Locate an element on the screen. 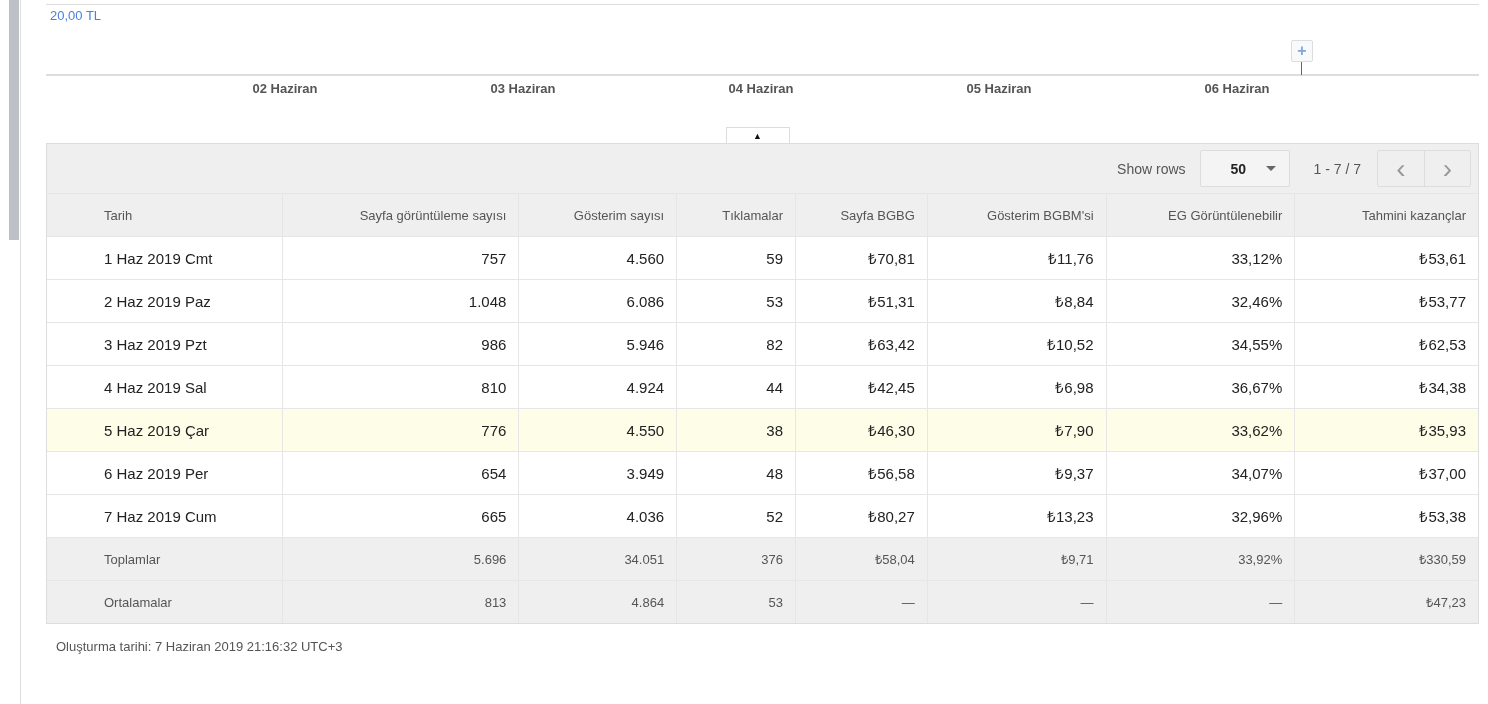 This screenshot has height=704, width=1488. table-cell-text: 5 Haz 2019 Çar is located at coordinates (157, 430).